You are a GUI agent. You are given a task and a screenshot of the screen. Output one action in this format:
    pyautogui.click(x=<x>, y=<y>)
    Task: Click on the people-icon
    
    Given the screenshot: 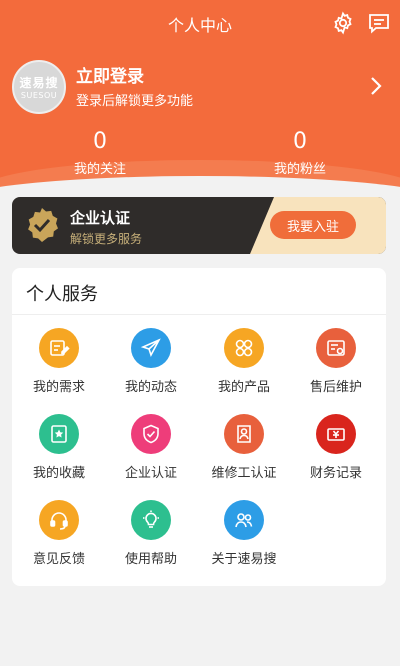 What is the action you would take?
    pyautogui.click(x=244, y=520)
    